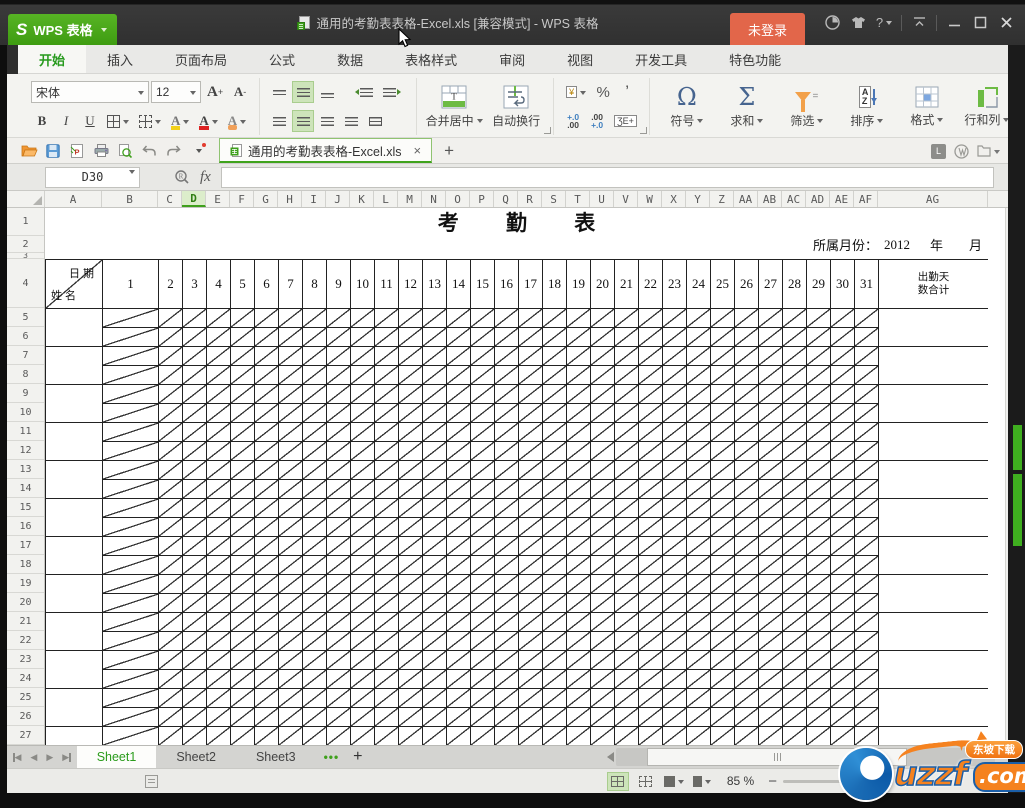 This screenshot has width=1025, height=808. I want to click on day-header-1: 1, so click(131, 284).